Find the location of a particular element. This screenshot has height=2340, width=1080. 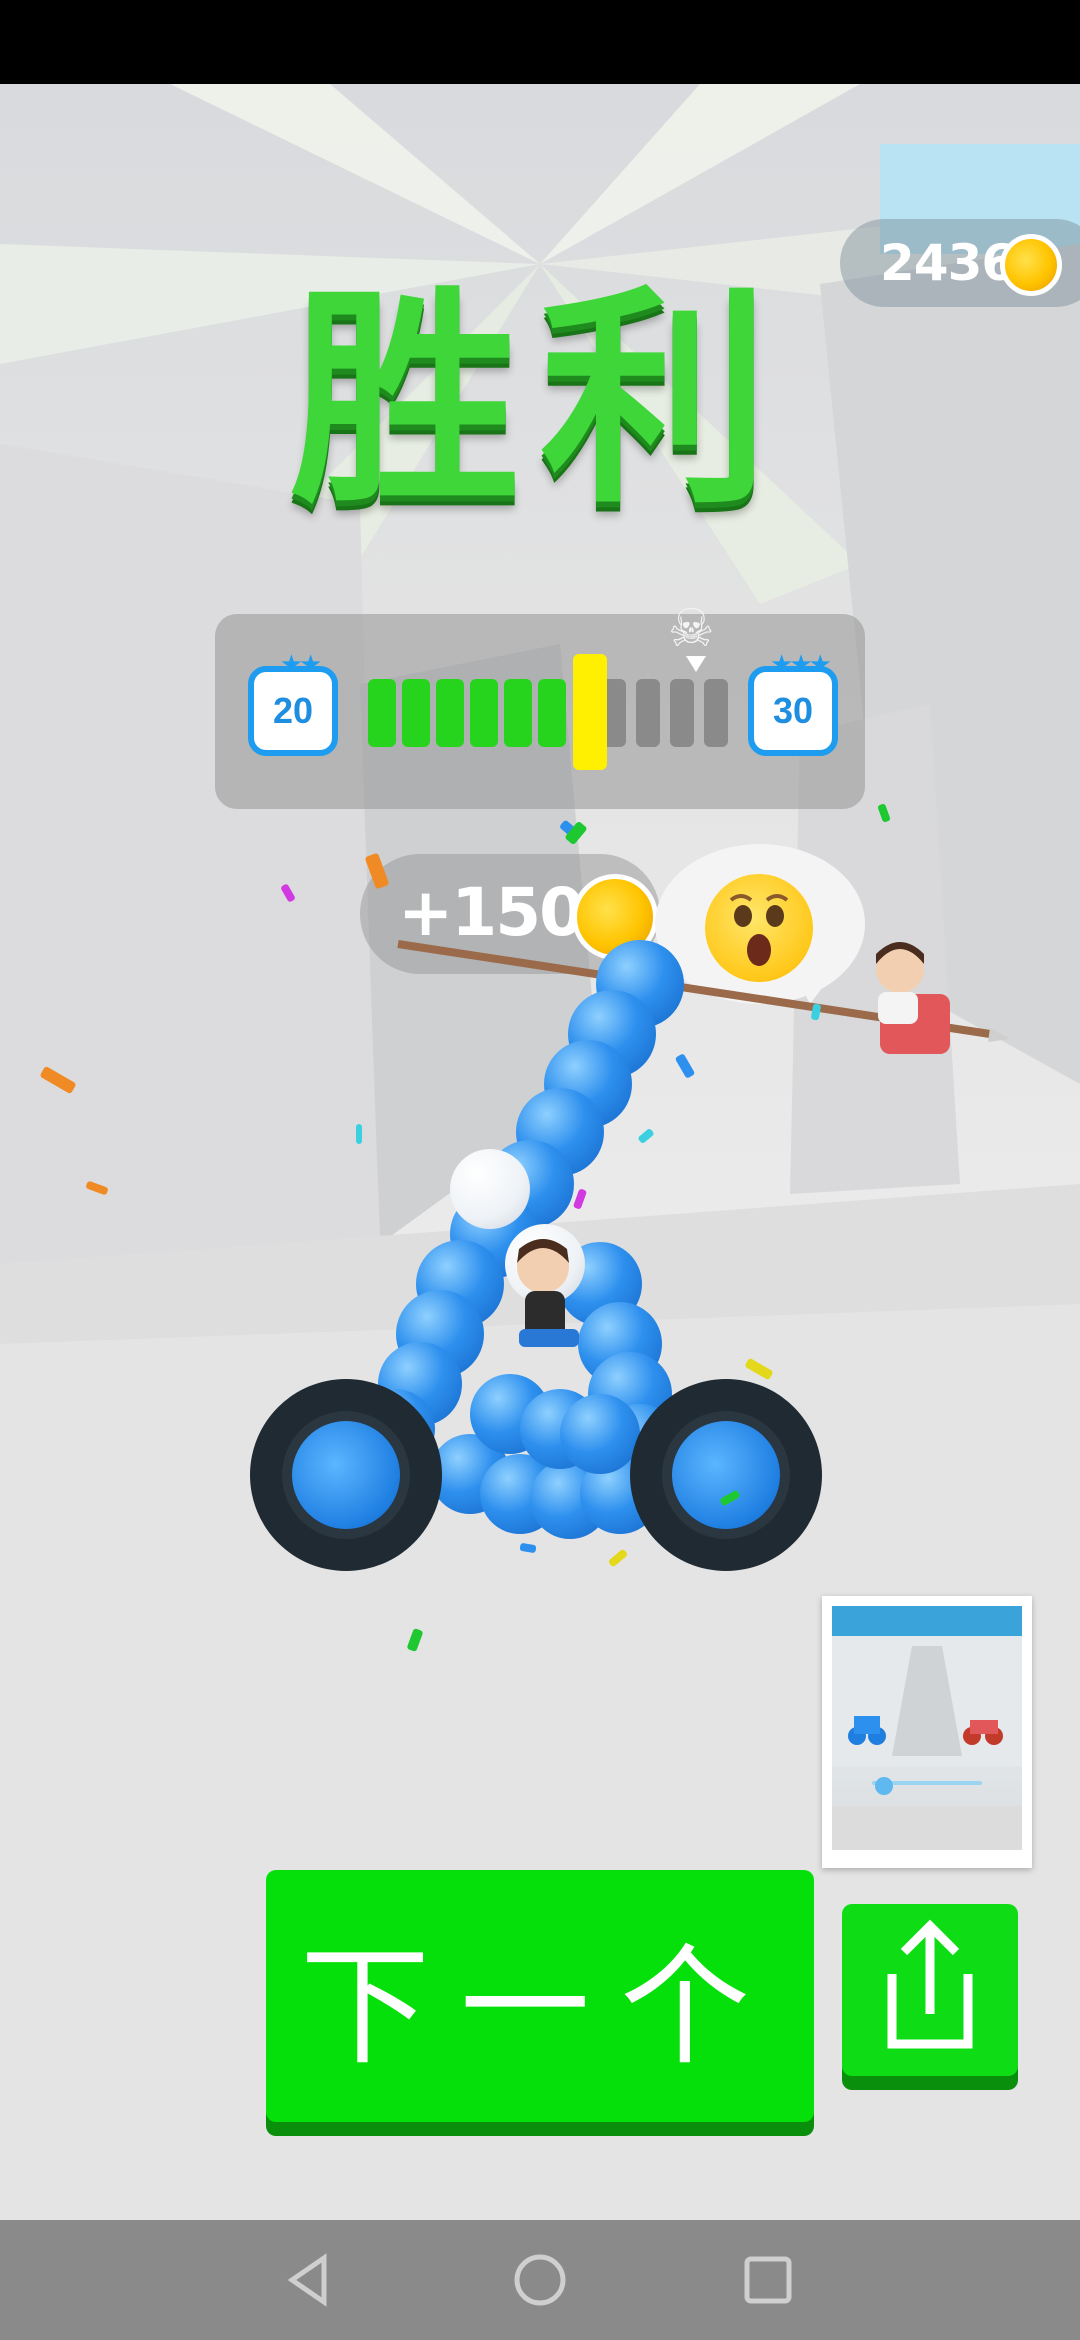

nav-recents-button is located at coordinates (768, 2280).